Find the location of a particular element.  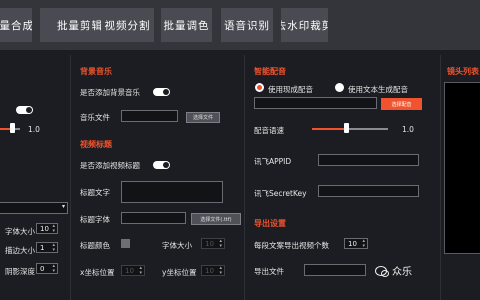

use-generated-dub-radio is located at coordinates (339, 87).